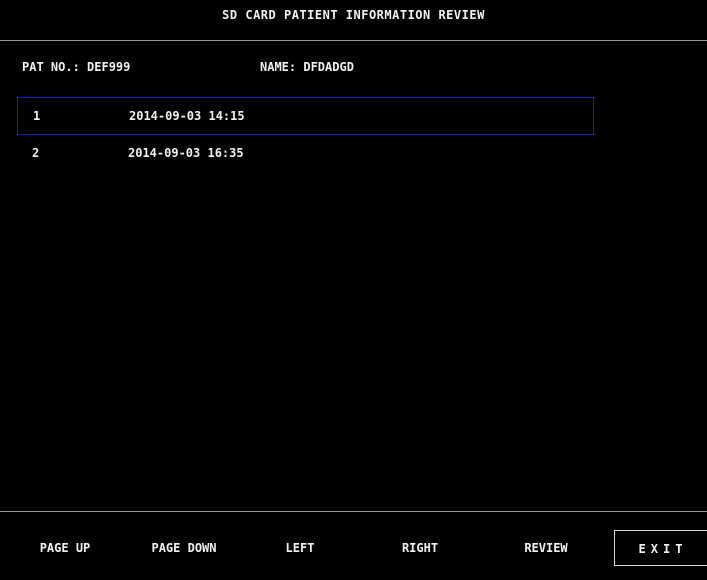 The image size is (707, 580). What do you see at coordinates (353, 40) in the screenshot?
I see `header-divider` at bounding box center [353, 40].